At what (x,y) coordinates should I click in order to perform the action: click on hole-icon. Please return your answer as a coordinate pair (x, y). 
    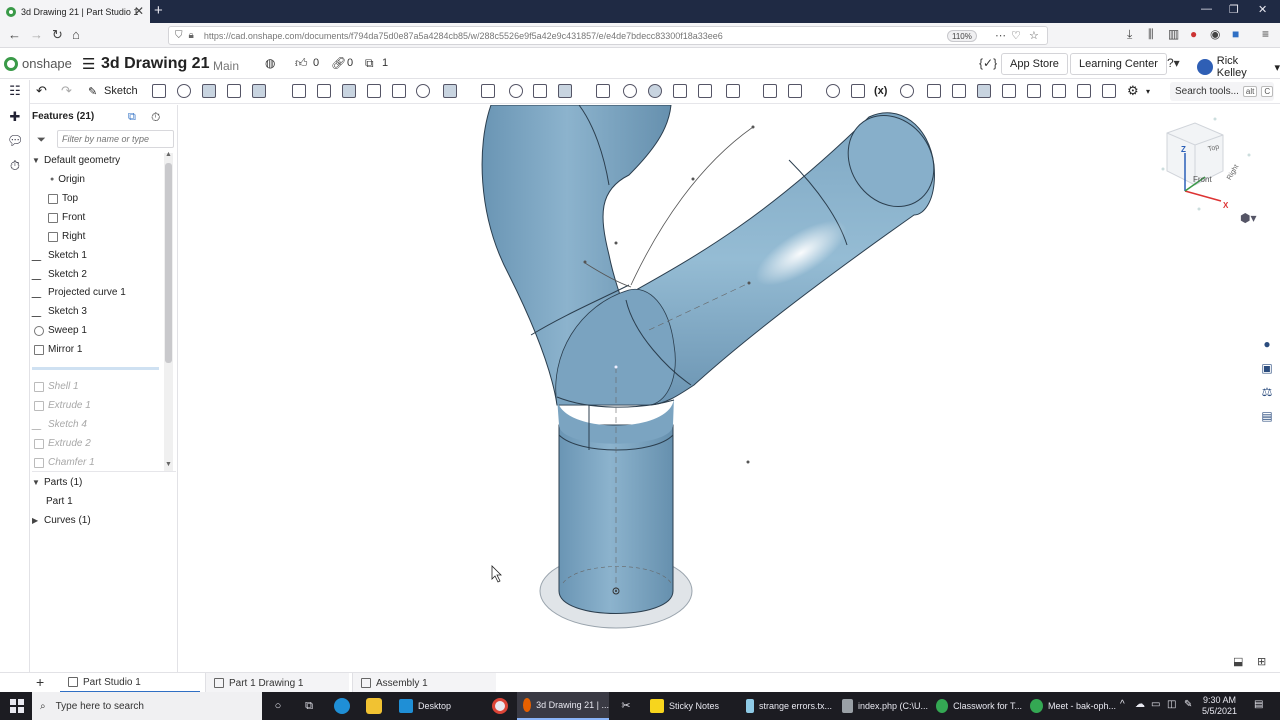
    Looking at the image, I should click on (423, 91).